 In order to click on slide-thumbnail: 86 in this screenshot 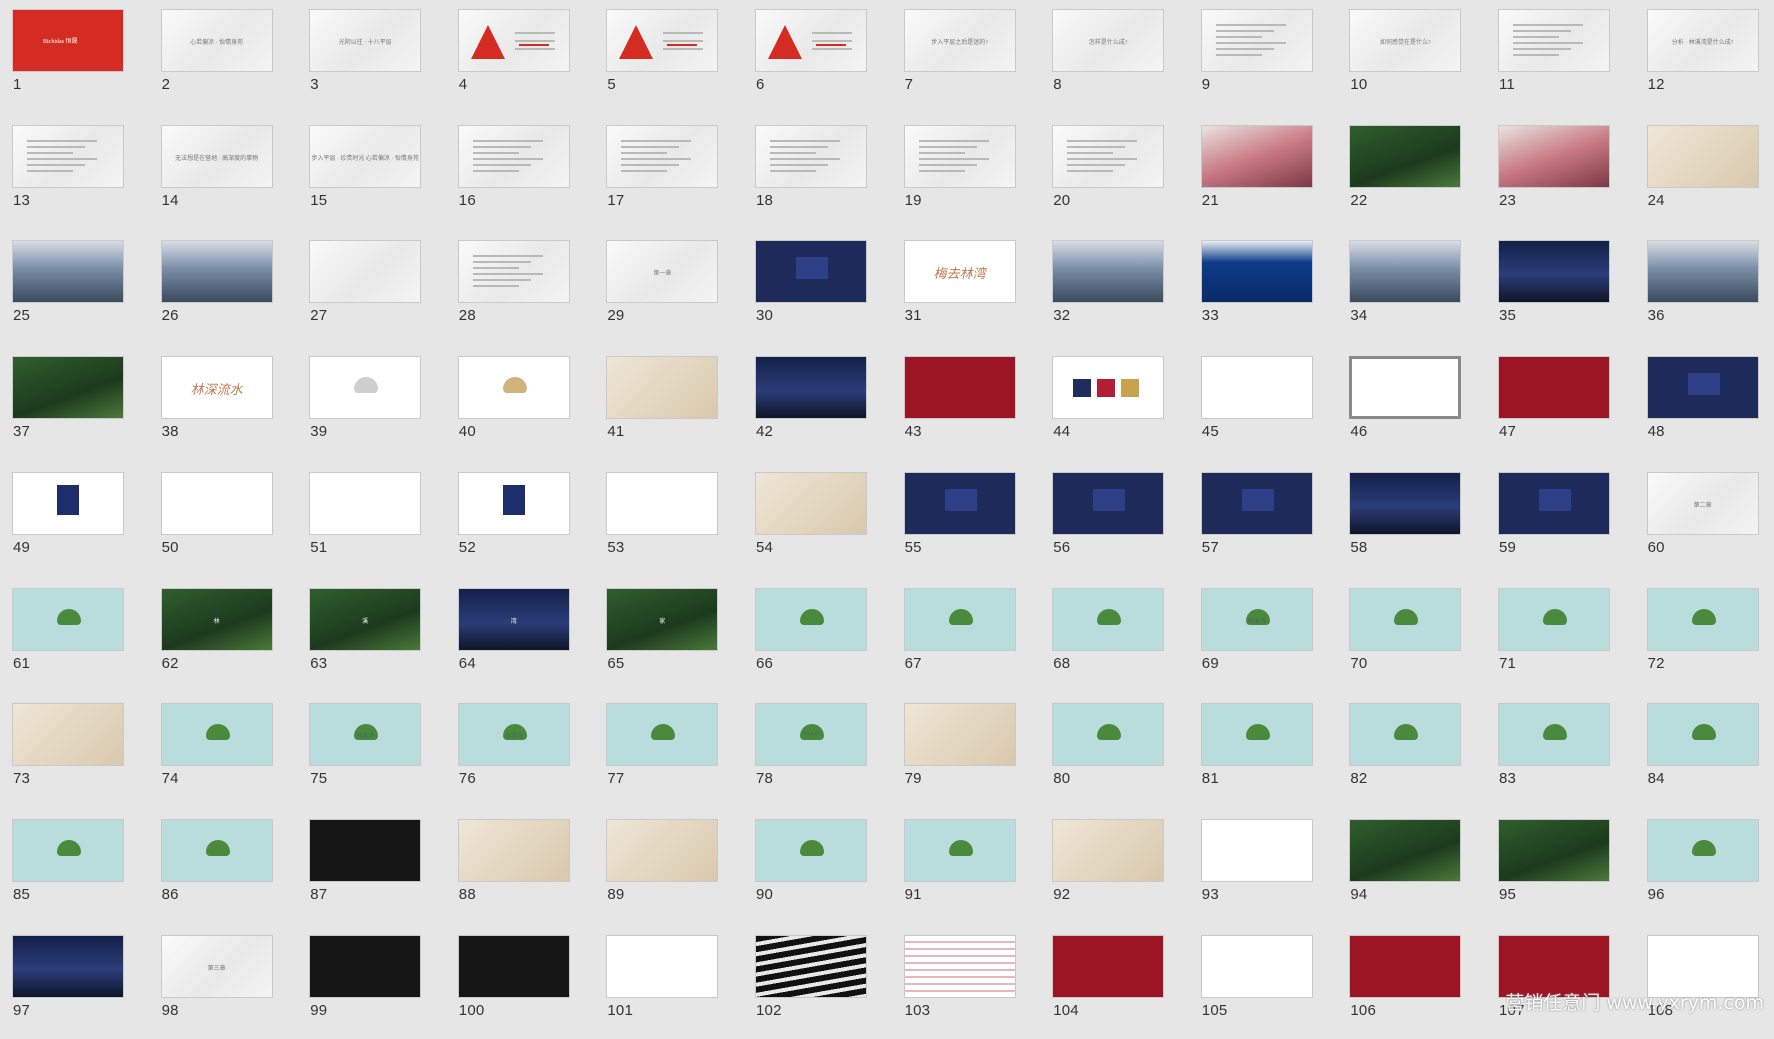, I will do `click(227, 870)`.